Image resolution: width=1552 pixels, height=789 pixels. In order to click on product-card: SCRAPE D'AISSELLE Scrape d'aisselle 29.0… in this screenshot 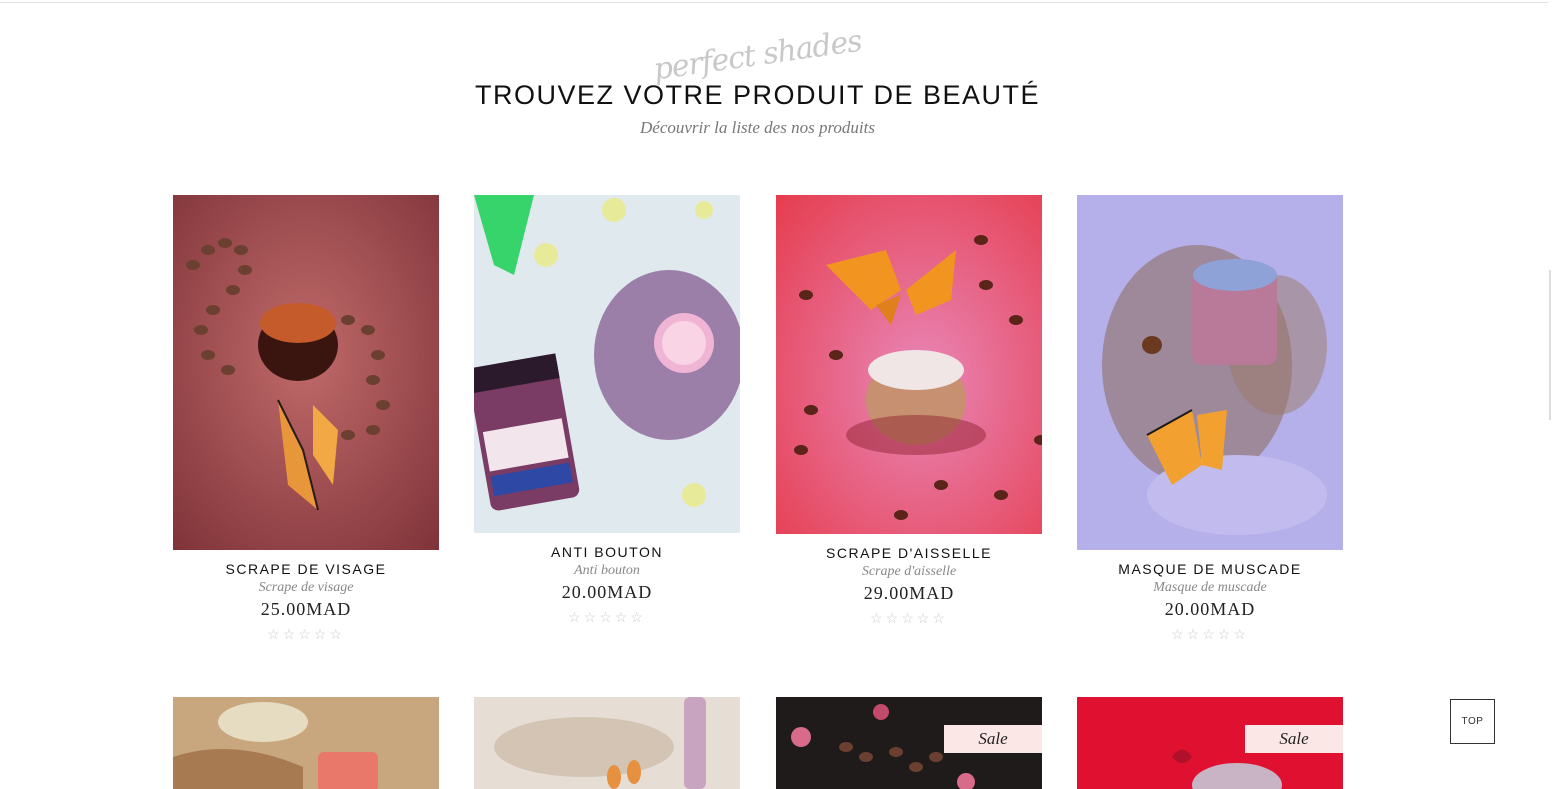, I will do `click(909, 411)`.